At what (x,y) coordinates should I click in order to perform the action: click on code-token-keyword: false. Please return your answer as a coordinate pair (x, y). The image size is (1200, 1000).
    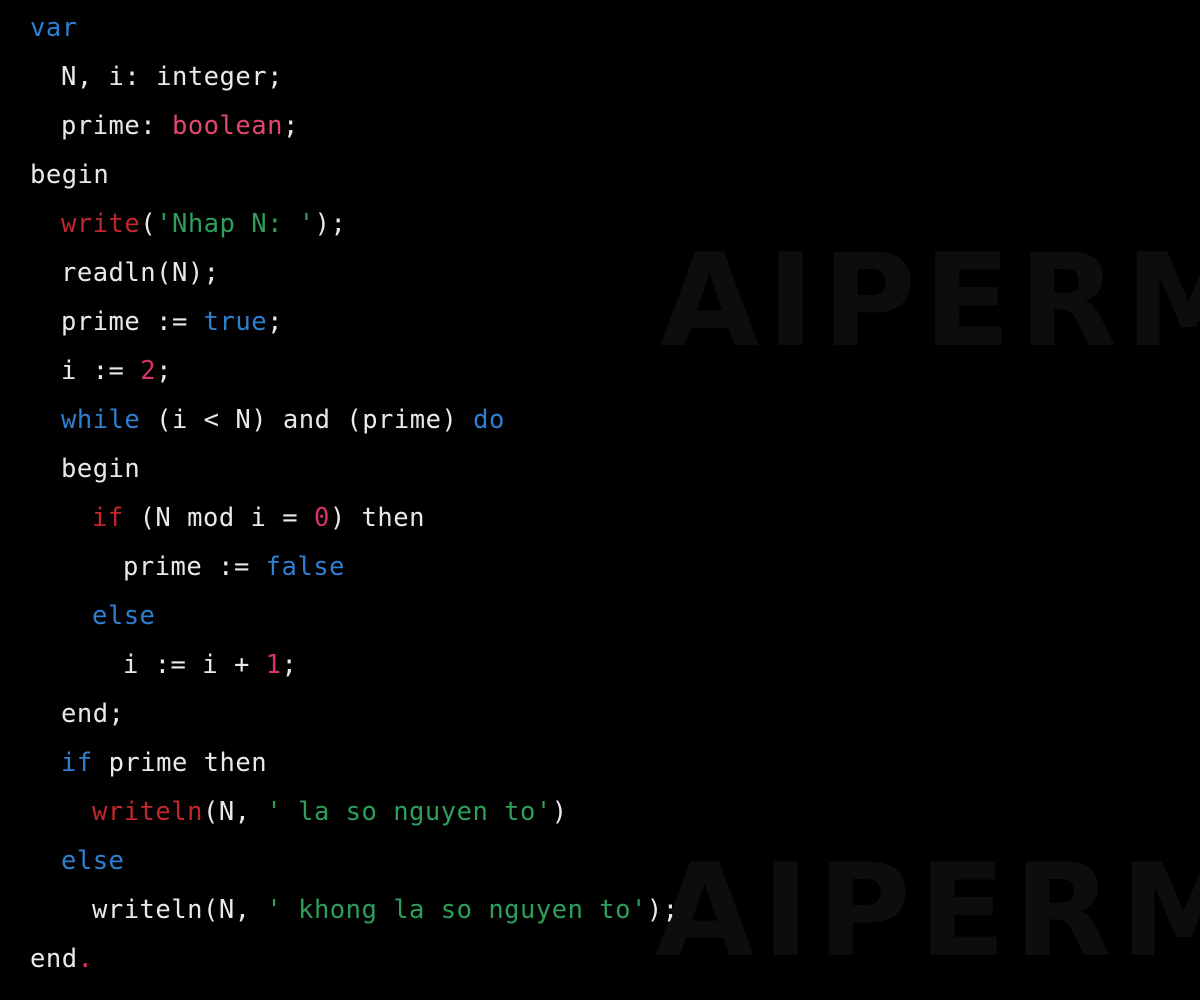
    Looking at the image, I should click on (305, 567).